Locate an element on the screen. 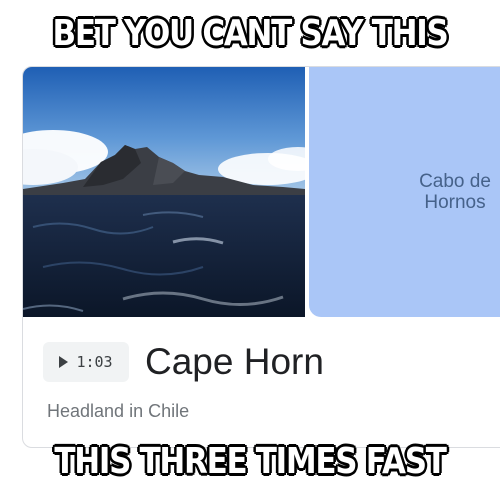  map-place-label: Cabo de Hornos is located at coordinates (455, 192).